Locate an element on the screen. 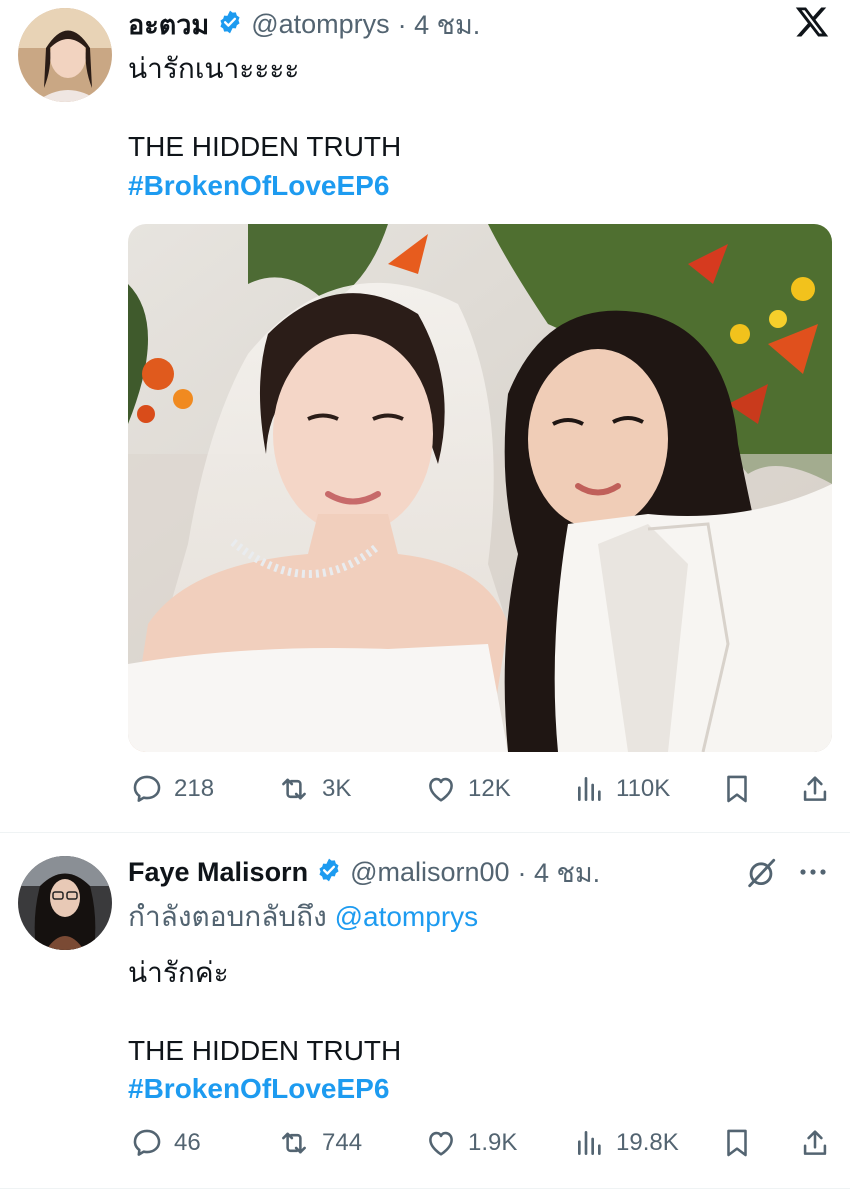 This screenshot has height=1200, width=850. views-count: 19.8K is located at coordinates (647, 1142).